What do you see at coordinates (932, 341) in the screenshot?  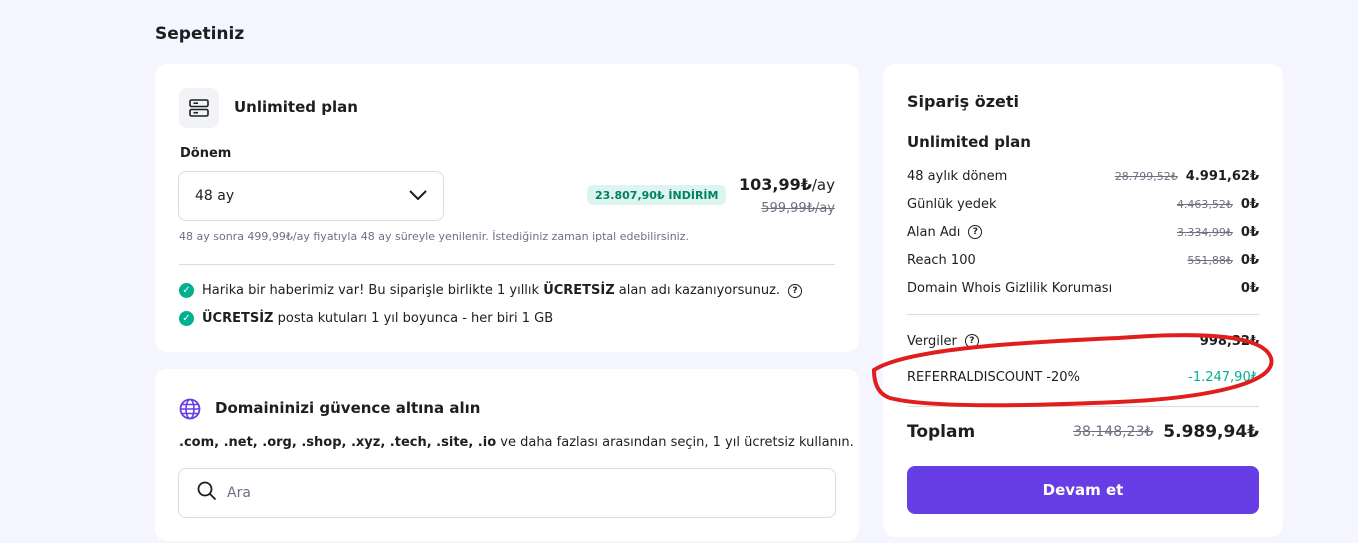 I see `row-label: Vergiler` at bounding box center [932, 341].